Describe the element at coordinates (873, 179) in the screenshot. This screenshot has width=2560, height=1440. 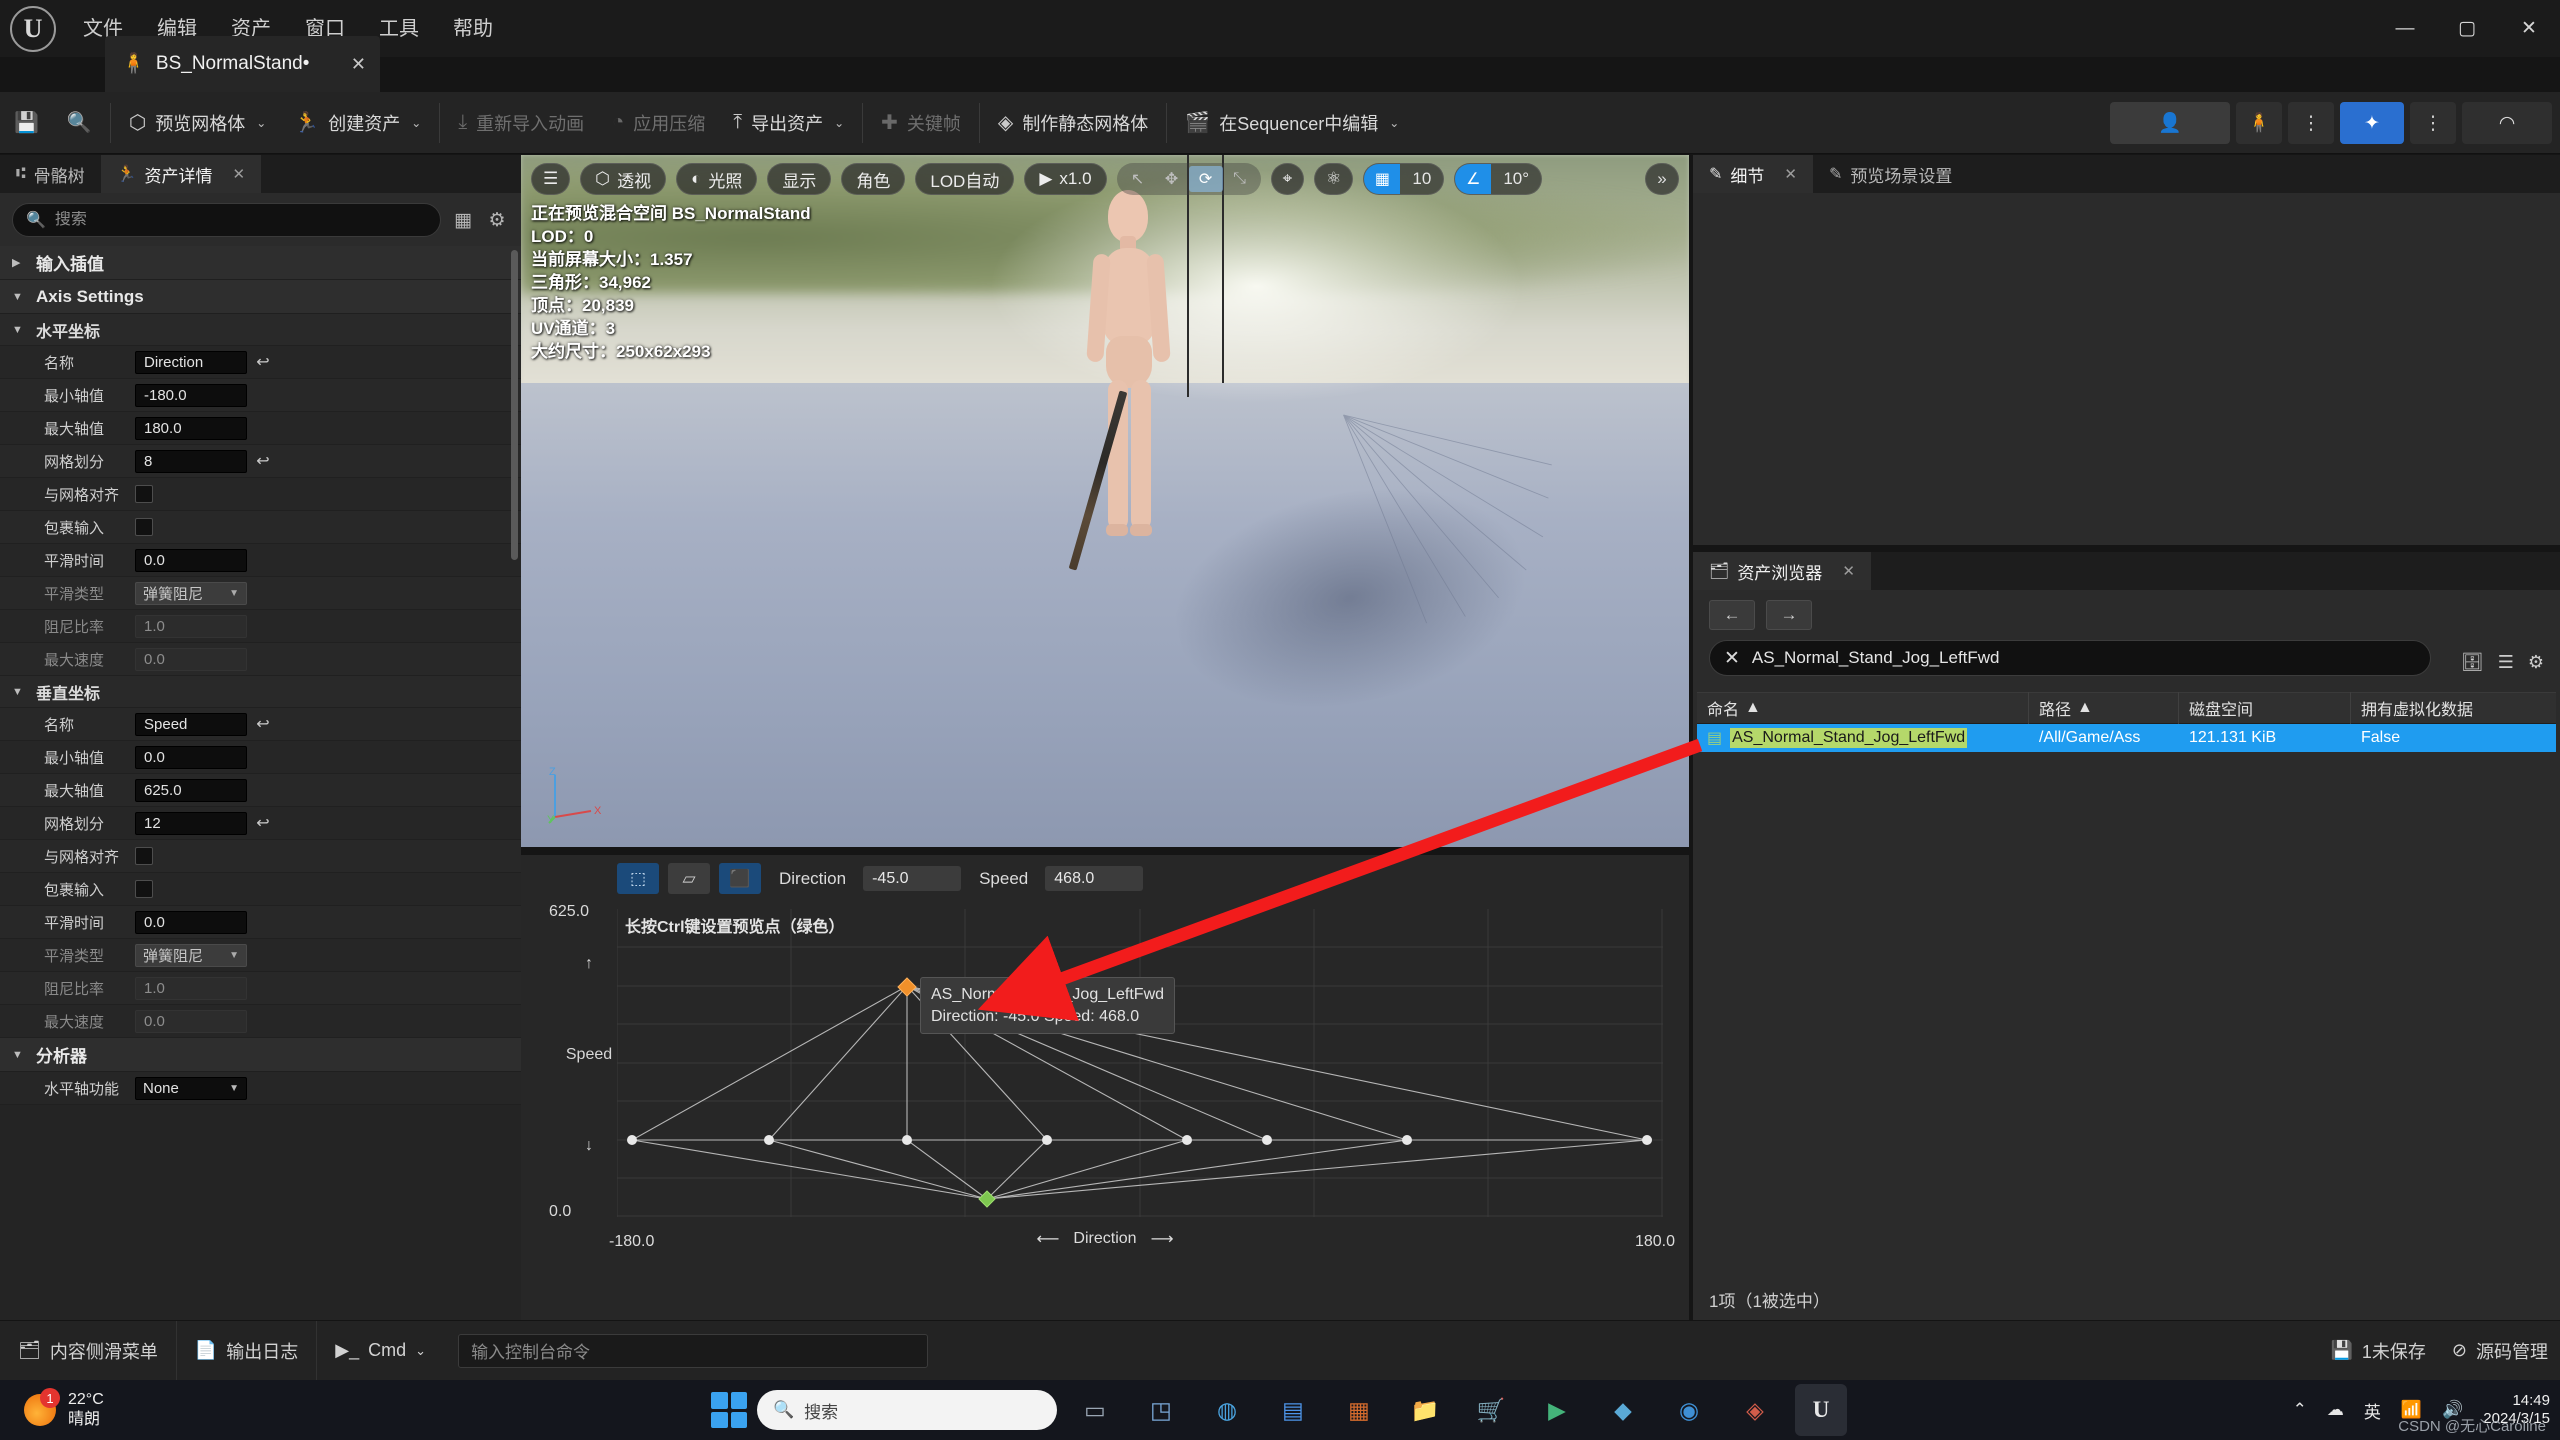
I see `character-menu-button: 角色` at that location.